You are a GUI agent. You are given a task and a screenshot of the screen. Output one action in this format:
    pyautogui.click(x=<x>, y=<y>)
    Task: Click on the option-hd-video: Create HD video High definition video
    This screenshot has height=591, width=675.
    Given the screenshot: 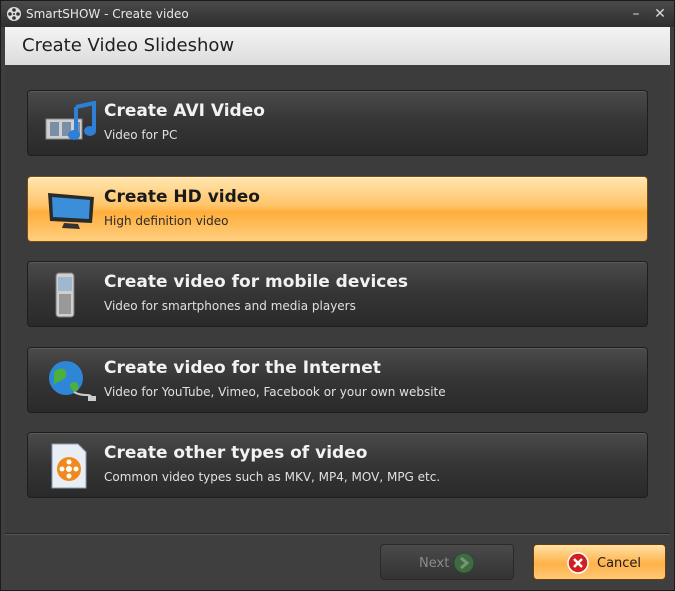 What is the action you would take?
    pyautogui.click(x=337, y=209)
    